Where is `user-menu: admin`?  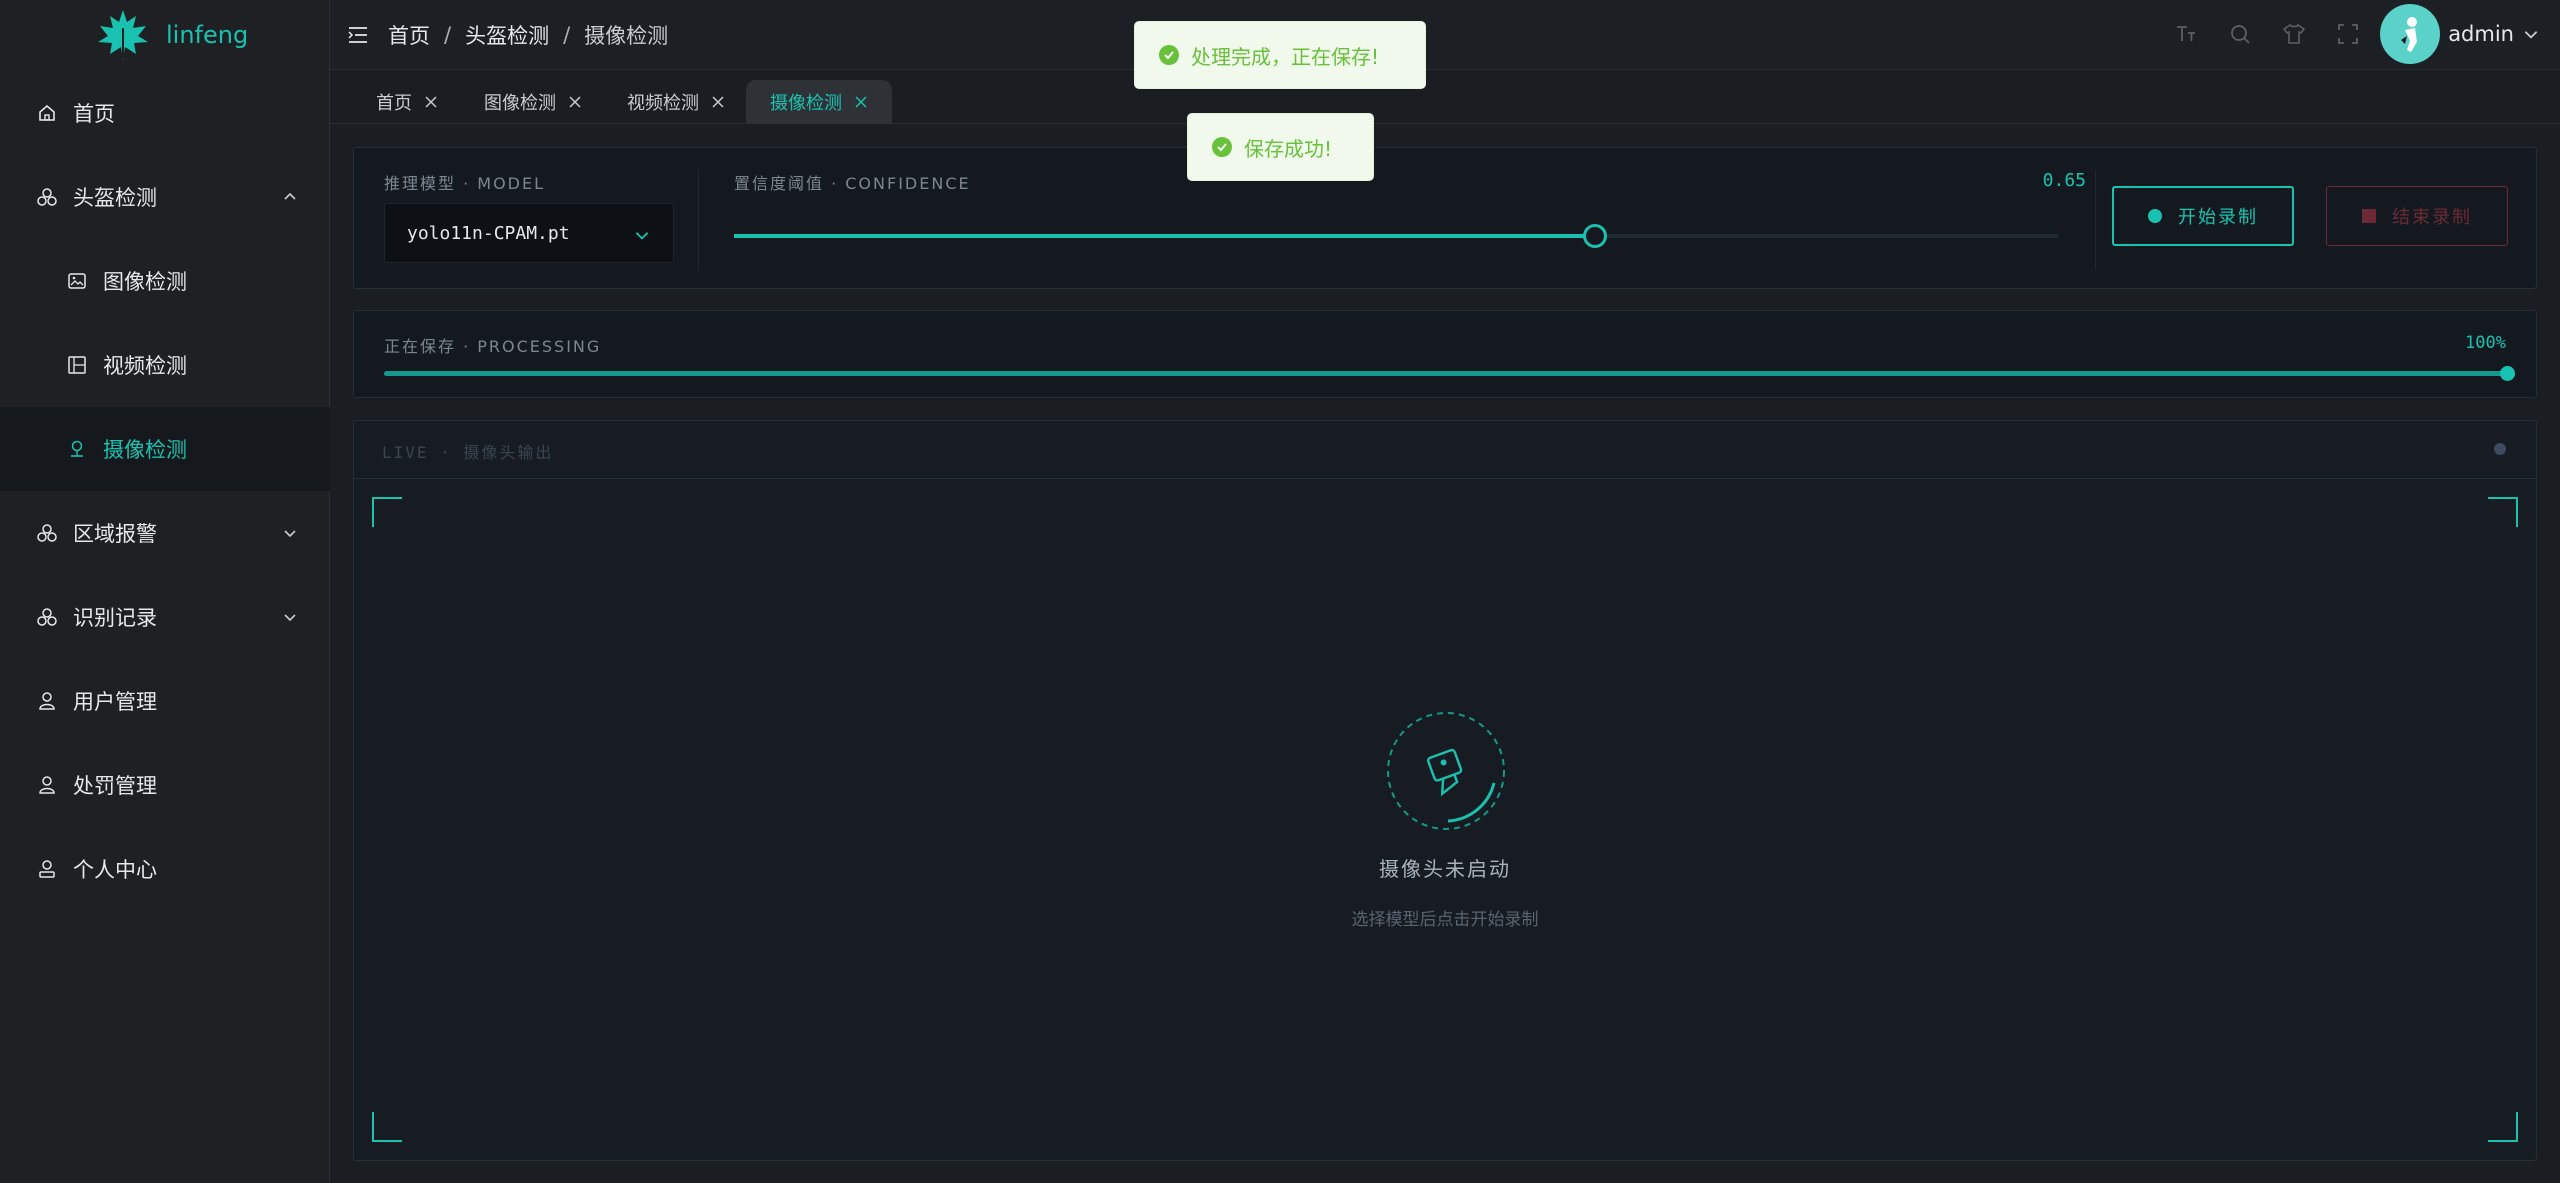
user-menu: admin is located at coordinates (2460, 34).